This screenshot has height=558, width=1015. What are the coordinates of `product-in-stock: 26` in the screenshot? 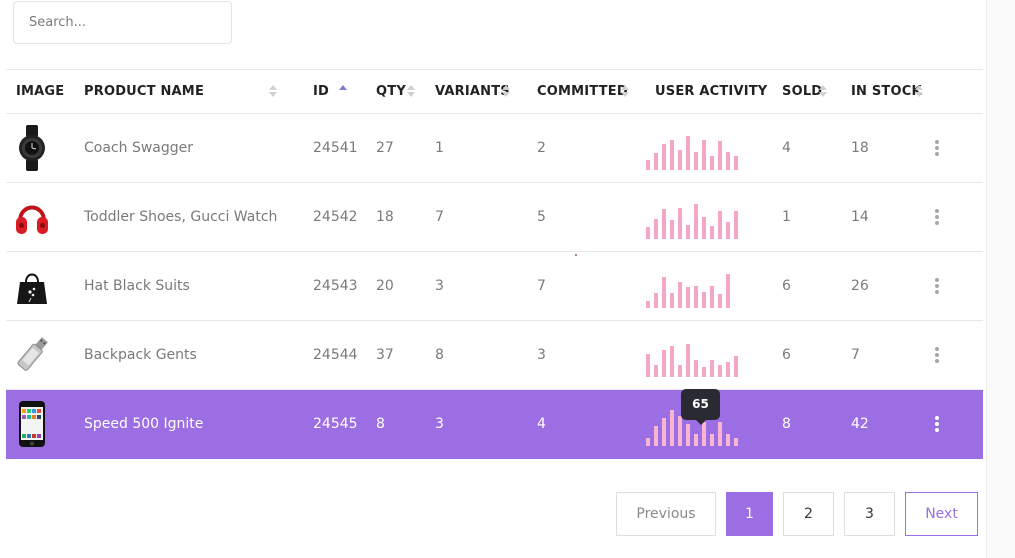 It's located at (860, 286).